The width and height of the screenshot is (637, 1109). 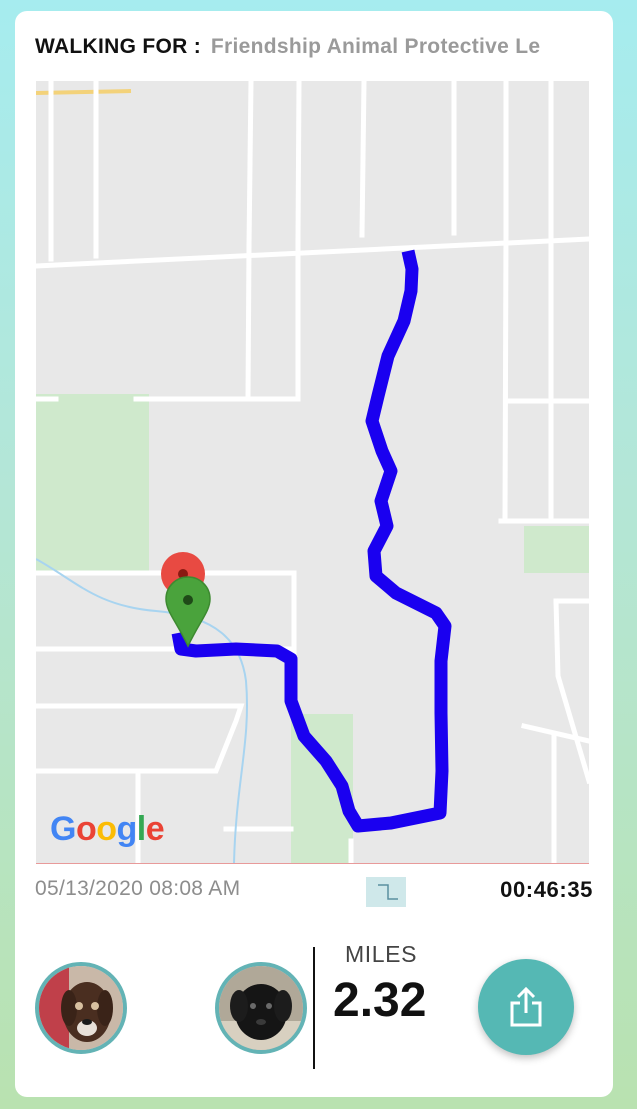 What do you see at coordinates (381, 954) in the screenshot?
I see `distance-label: MILES` at bounding box center [381, 954].